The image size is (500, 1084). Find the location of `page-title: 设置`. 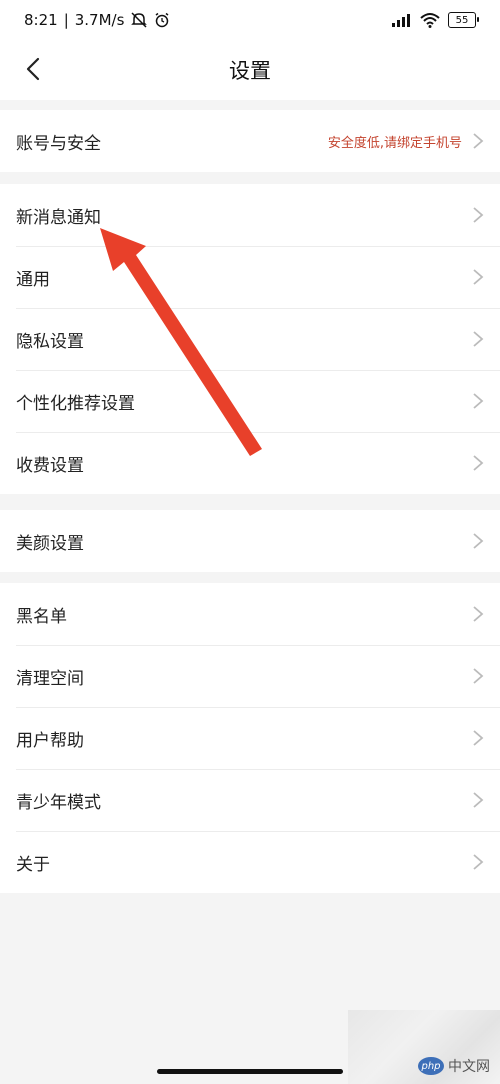

page-title: 设置 is located at coordinates (250, 71).